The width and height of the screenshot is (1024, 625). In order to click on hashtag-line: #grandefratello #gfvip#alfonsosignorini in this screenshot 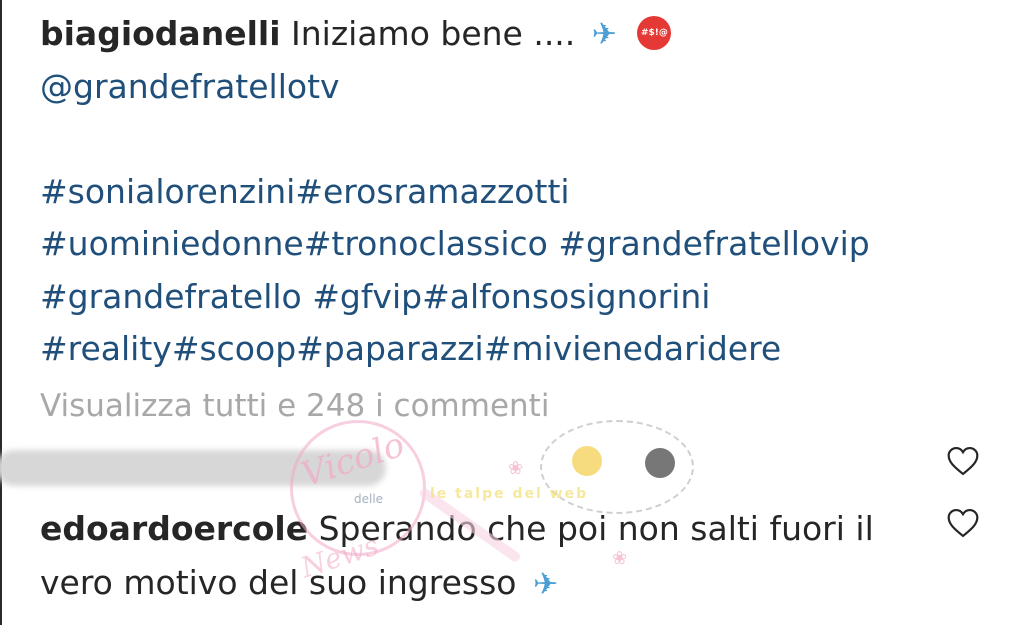, I will do `click(520, 297)`.